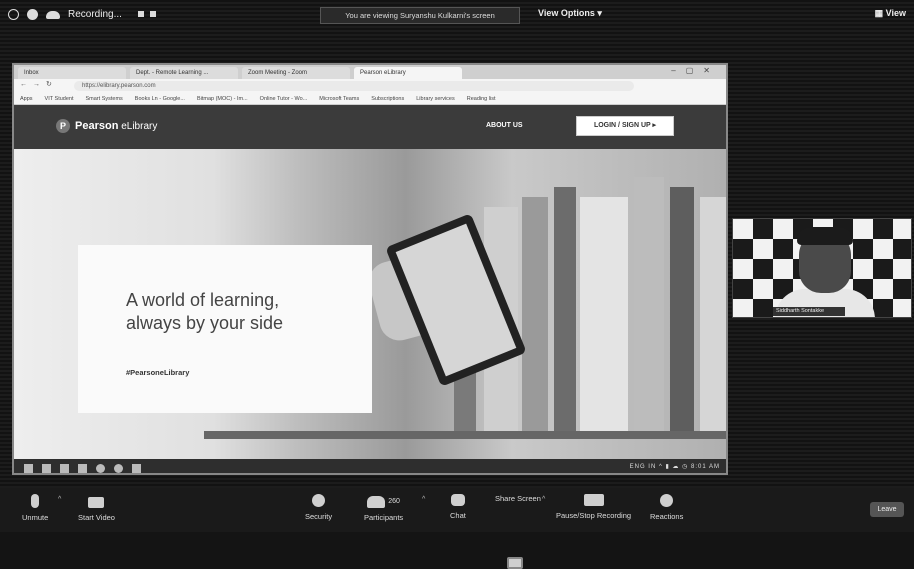 Image resolution: width=914 pixels, height=569 pixels. I want to click on unmute-button: Unmute, so click(35, 508).